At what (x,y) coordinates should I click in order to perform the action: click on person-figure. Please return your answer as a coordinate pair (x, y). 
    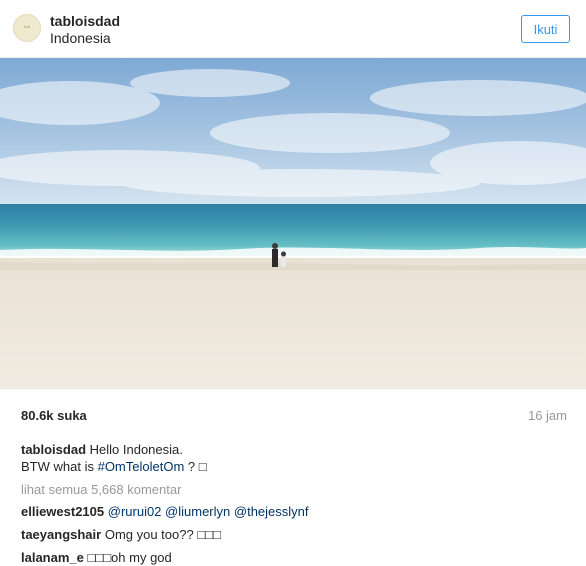
    Looking at the image, I should click on (275, 258).